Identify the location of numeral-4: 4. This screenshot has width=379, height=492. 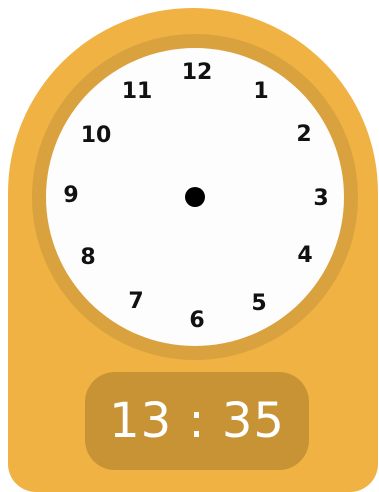
(305, 255).